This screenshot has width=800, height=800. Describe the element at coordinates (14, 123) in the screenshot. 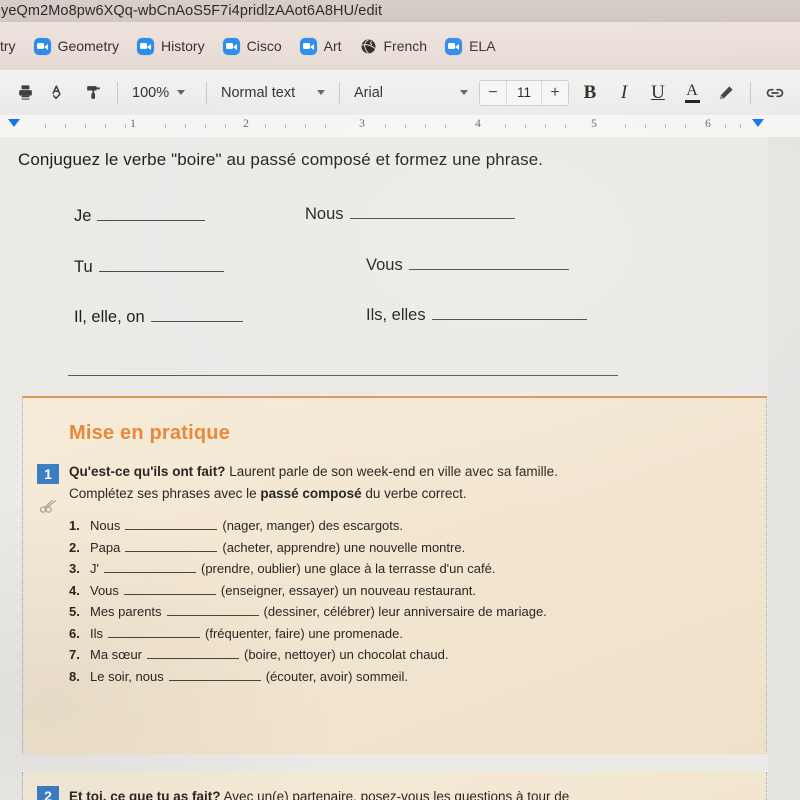

I see `left-indent-marker` at that location.